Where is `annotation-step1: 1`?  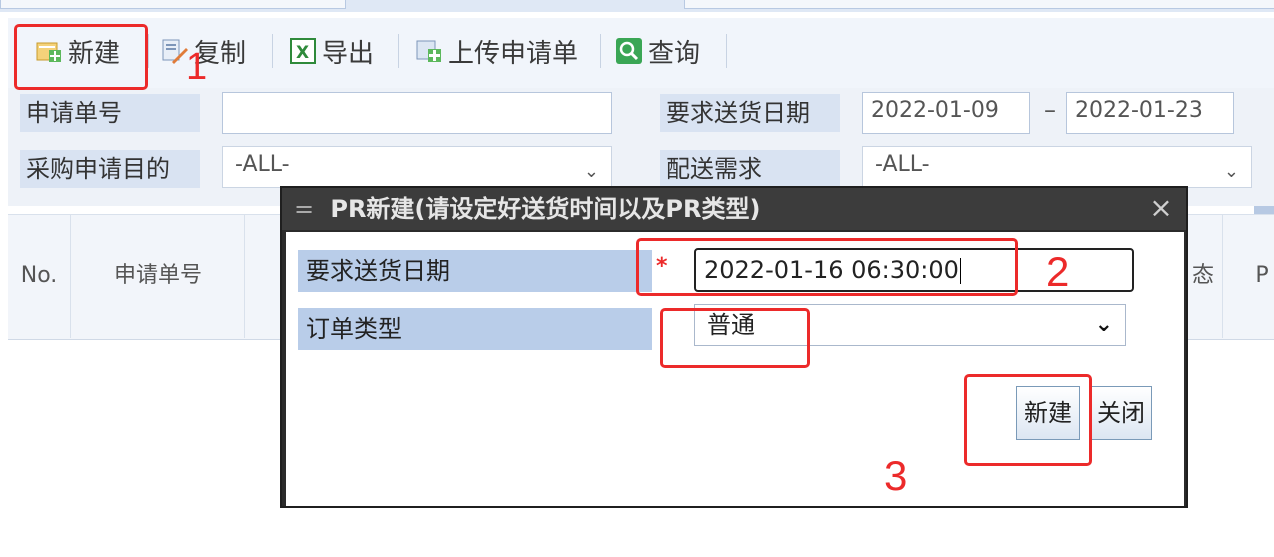 annotation-step1: 1 is located at coordinates (197, 67).